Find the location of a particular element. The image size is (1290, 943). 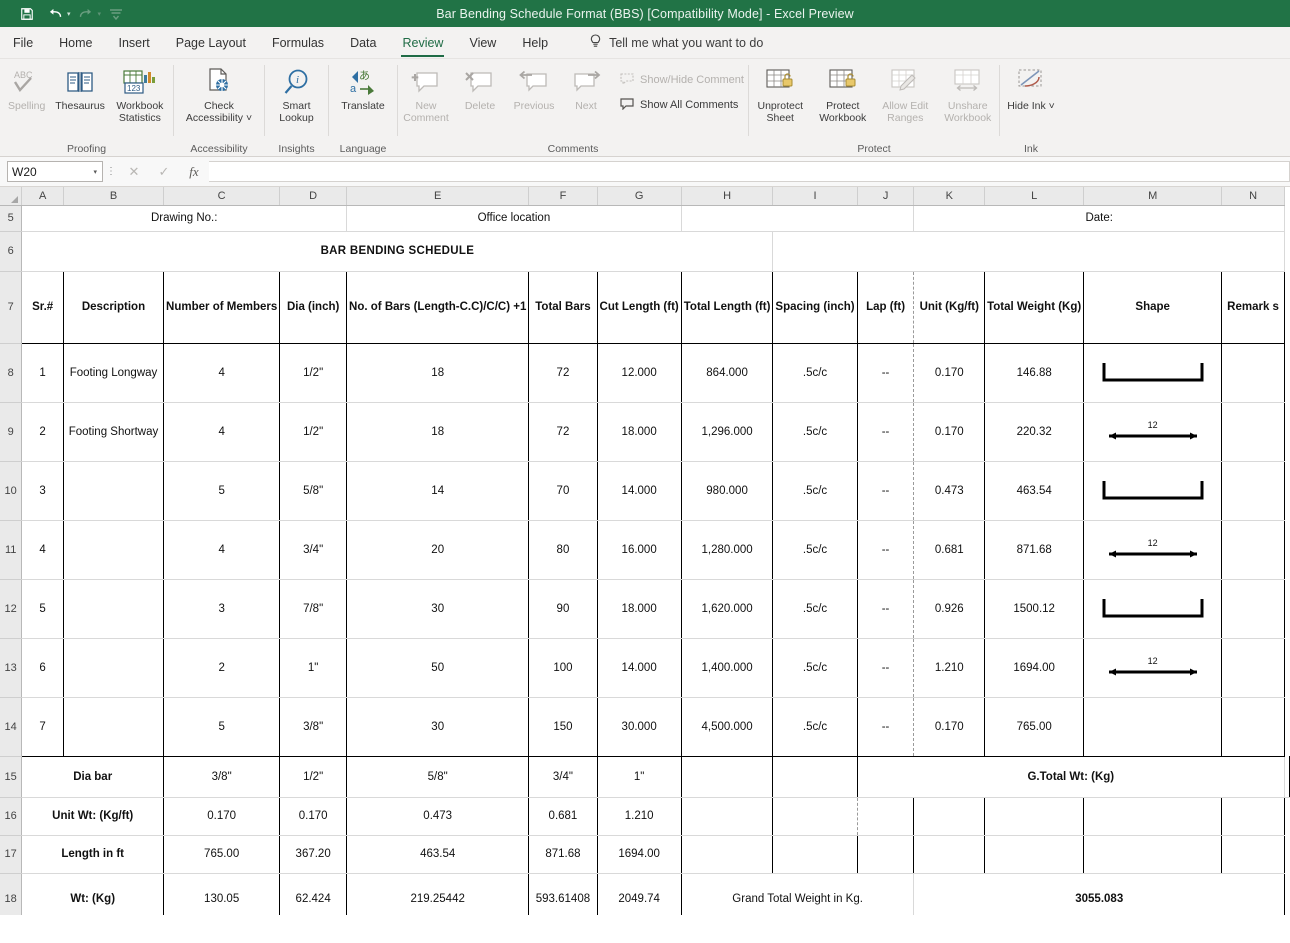

row-header-7: 7 is located at coordinates (11, 307).